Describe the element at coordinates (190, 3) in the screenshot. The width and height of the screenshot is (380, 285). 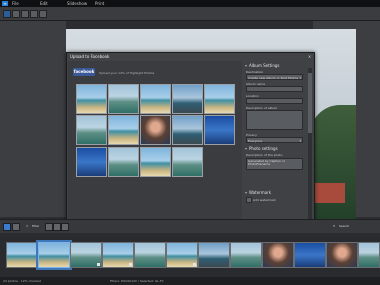
I see `menu-bar: ≡ File Edit Slideshow Print` at that location.